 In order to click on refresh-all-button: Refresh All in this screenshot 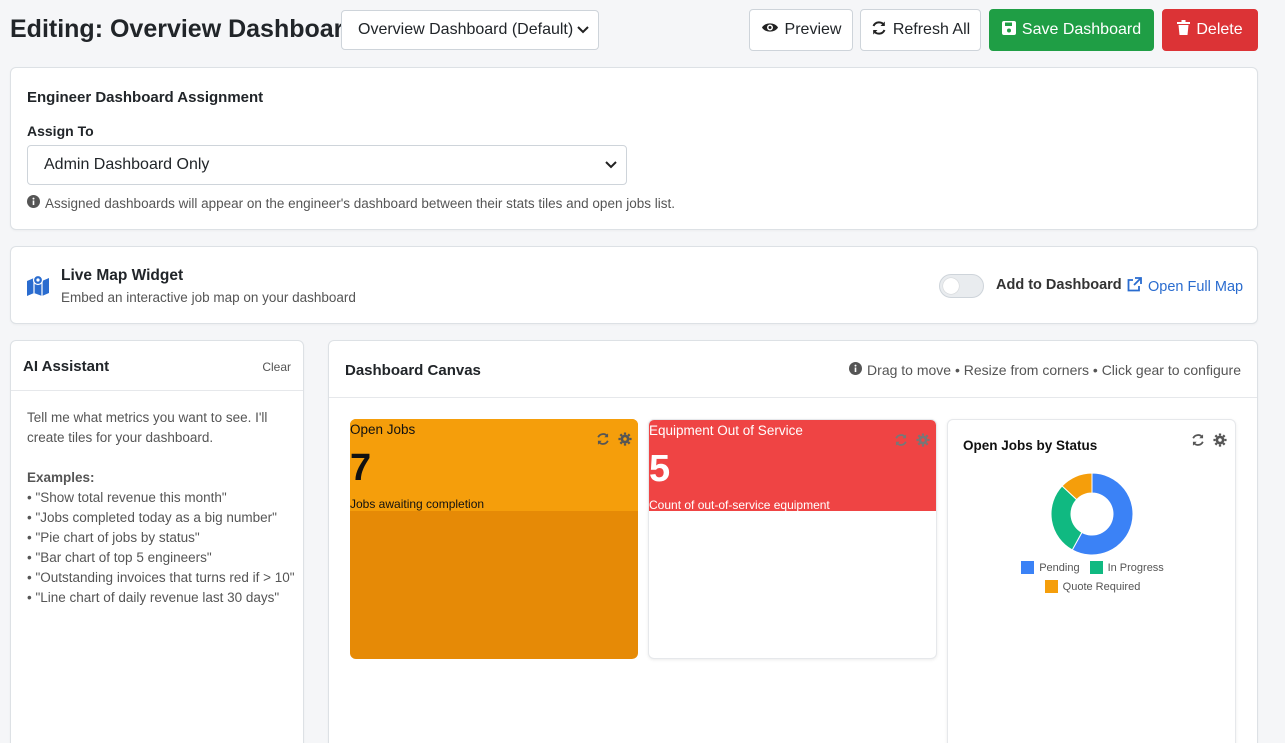, I will do `click(920, 30)`.